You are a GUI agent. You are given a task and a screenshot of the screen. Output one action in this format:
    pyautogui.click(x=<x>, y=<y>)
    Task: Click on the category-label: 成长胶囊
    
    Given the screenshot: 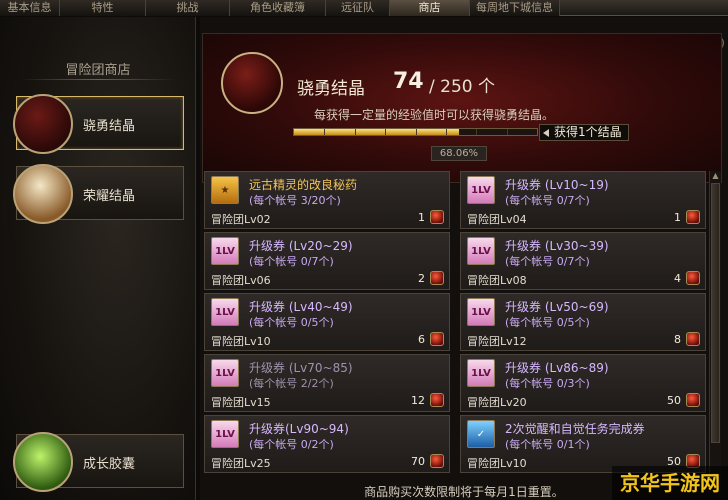 What is the action you would take?
    pyautogui.click(x=109, y=464)
    